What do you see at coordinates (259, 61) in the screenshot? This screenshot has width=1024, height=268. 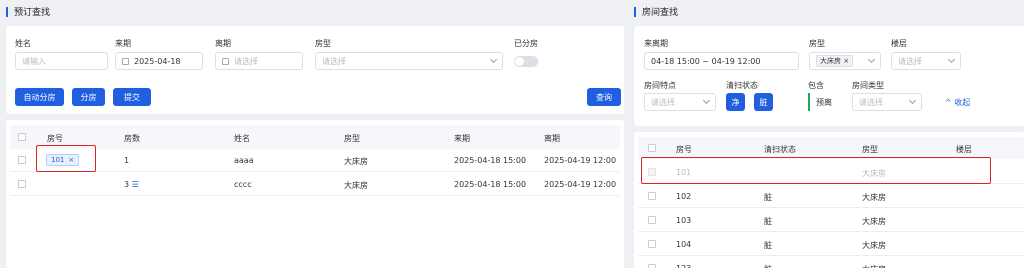 I see `departure-date-picker: 请选择` at bounding box center [259, 61].